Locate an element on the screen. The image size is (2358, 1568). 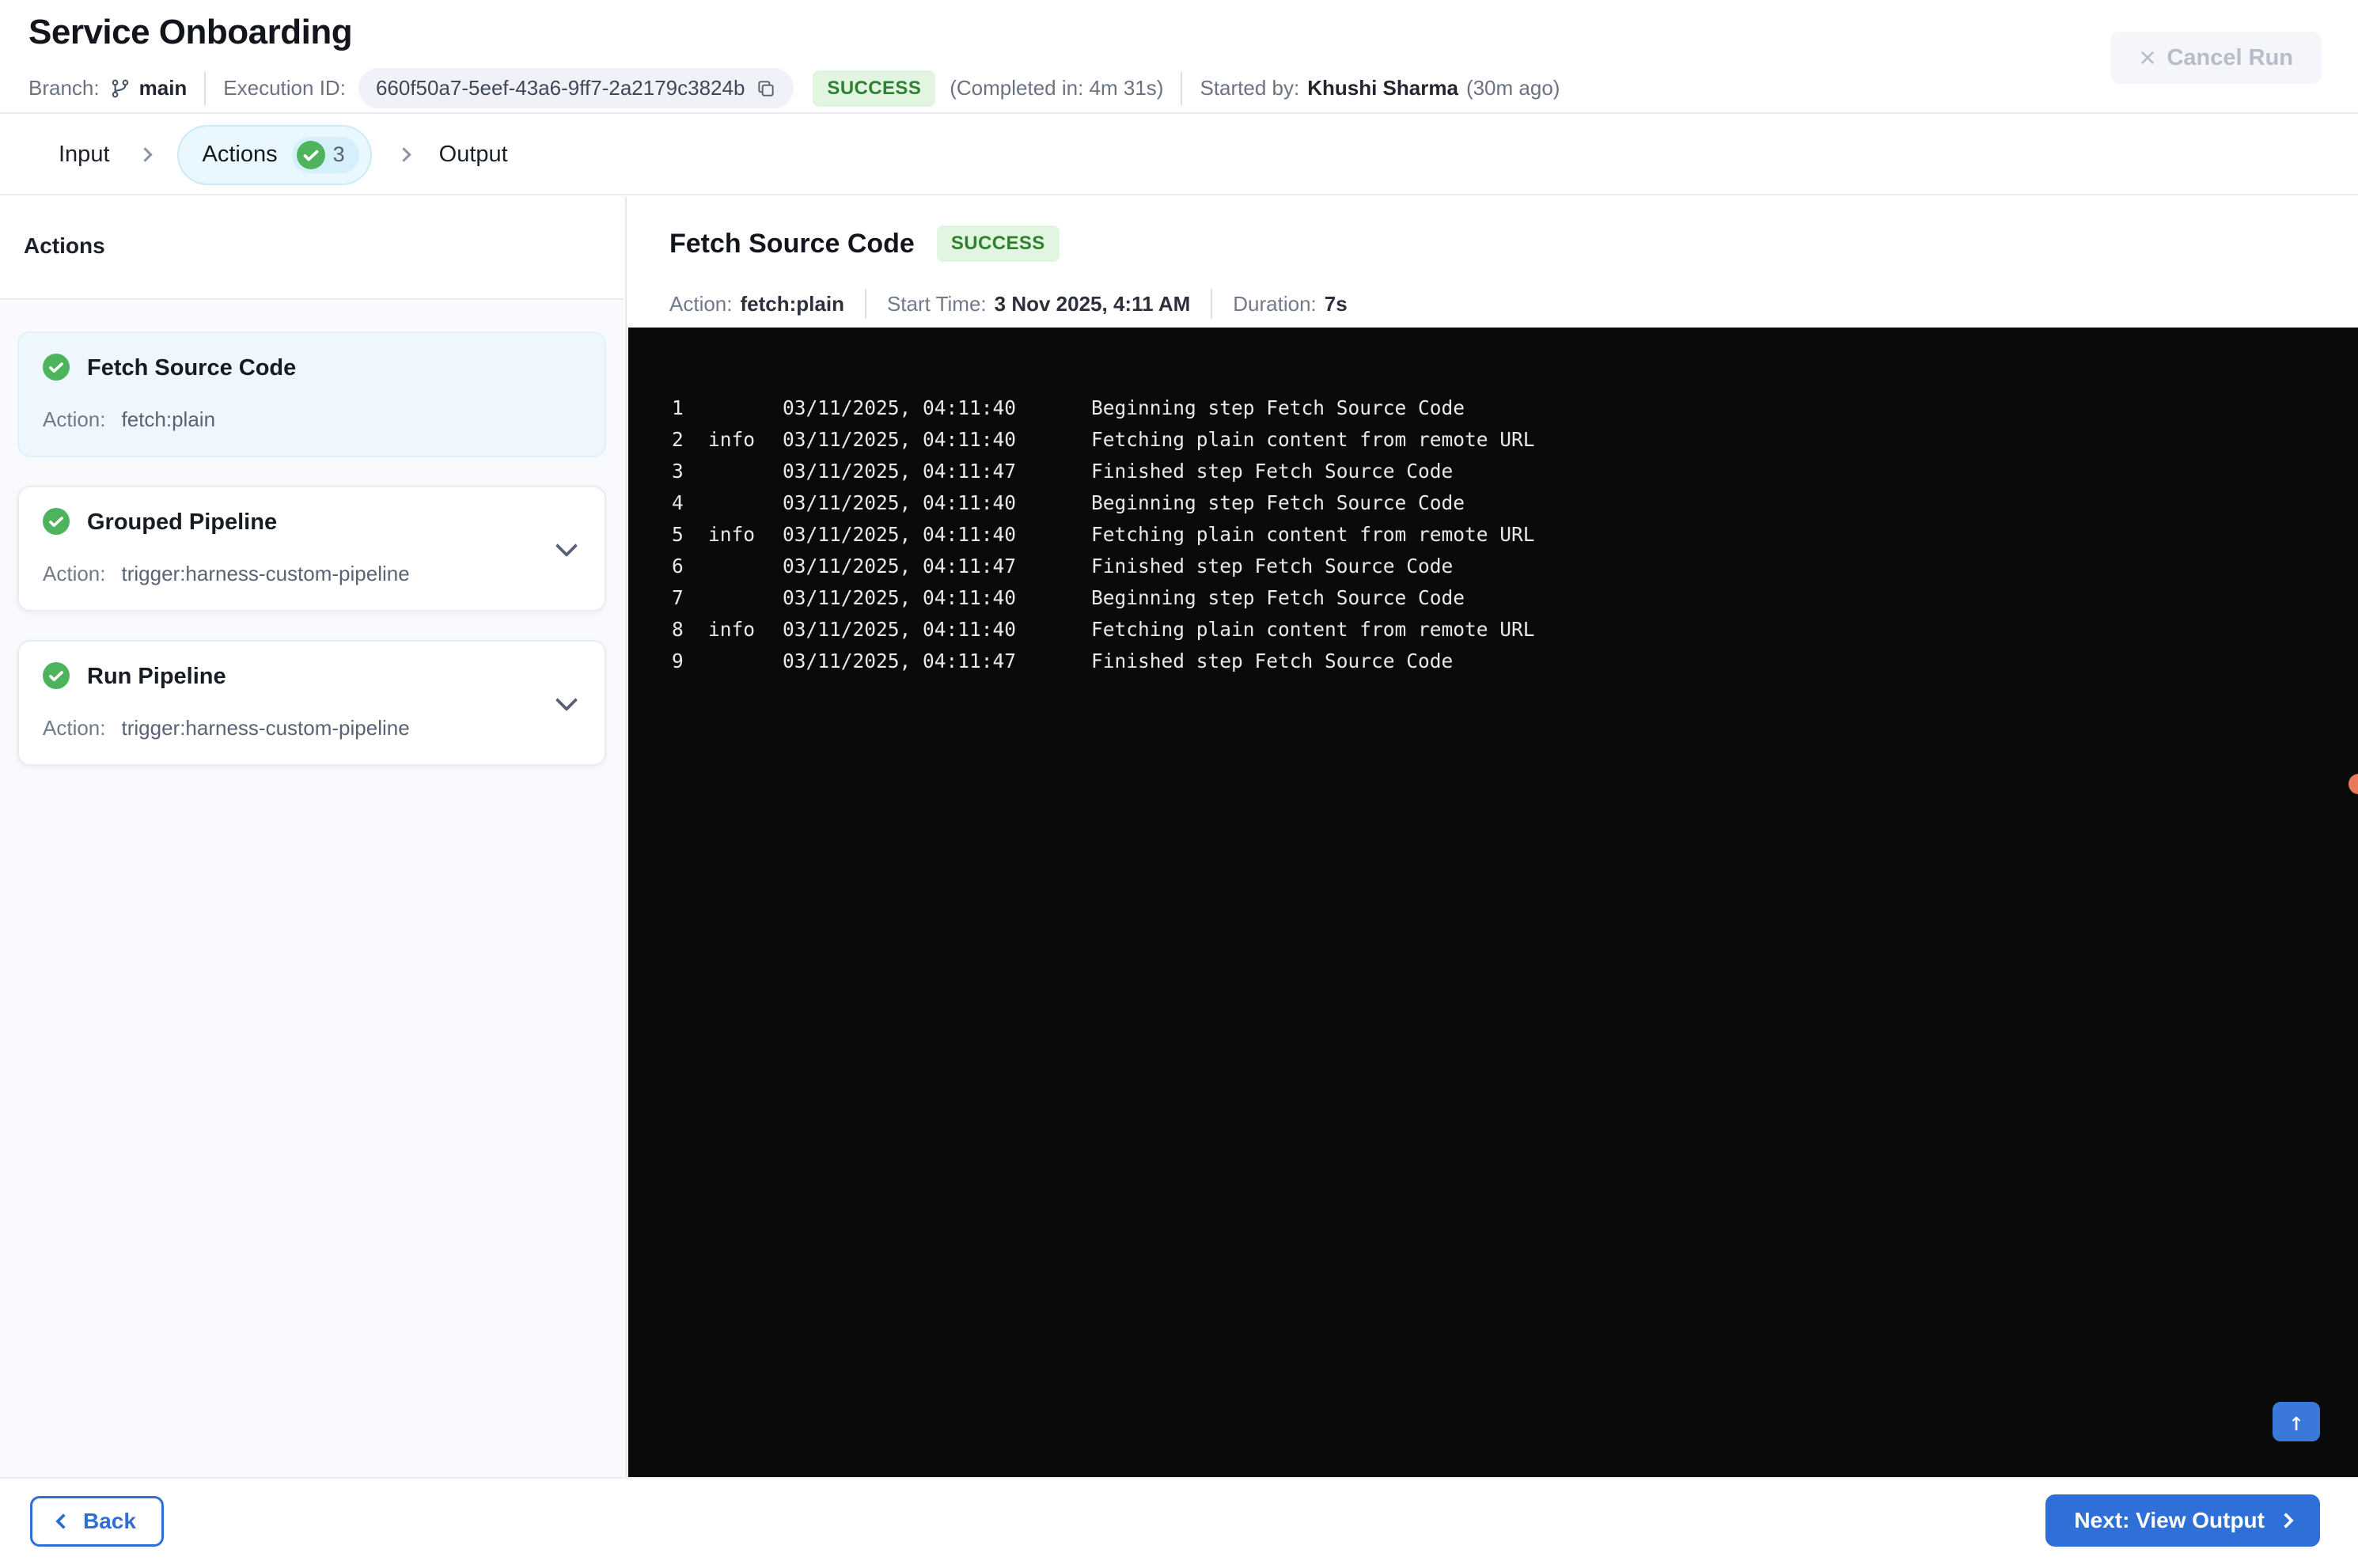
log-line-number: 5 is located at coordinates (678, 534).